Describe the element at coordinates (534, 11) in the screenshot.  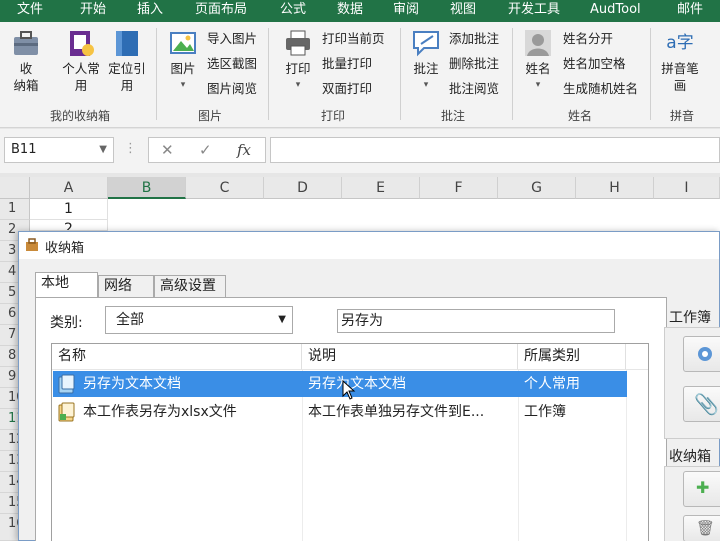
I see `tab-developer: 开发工具` at that location.